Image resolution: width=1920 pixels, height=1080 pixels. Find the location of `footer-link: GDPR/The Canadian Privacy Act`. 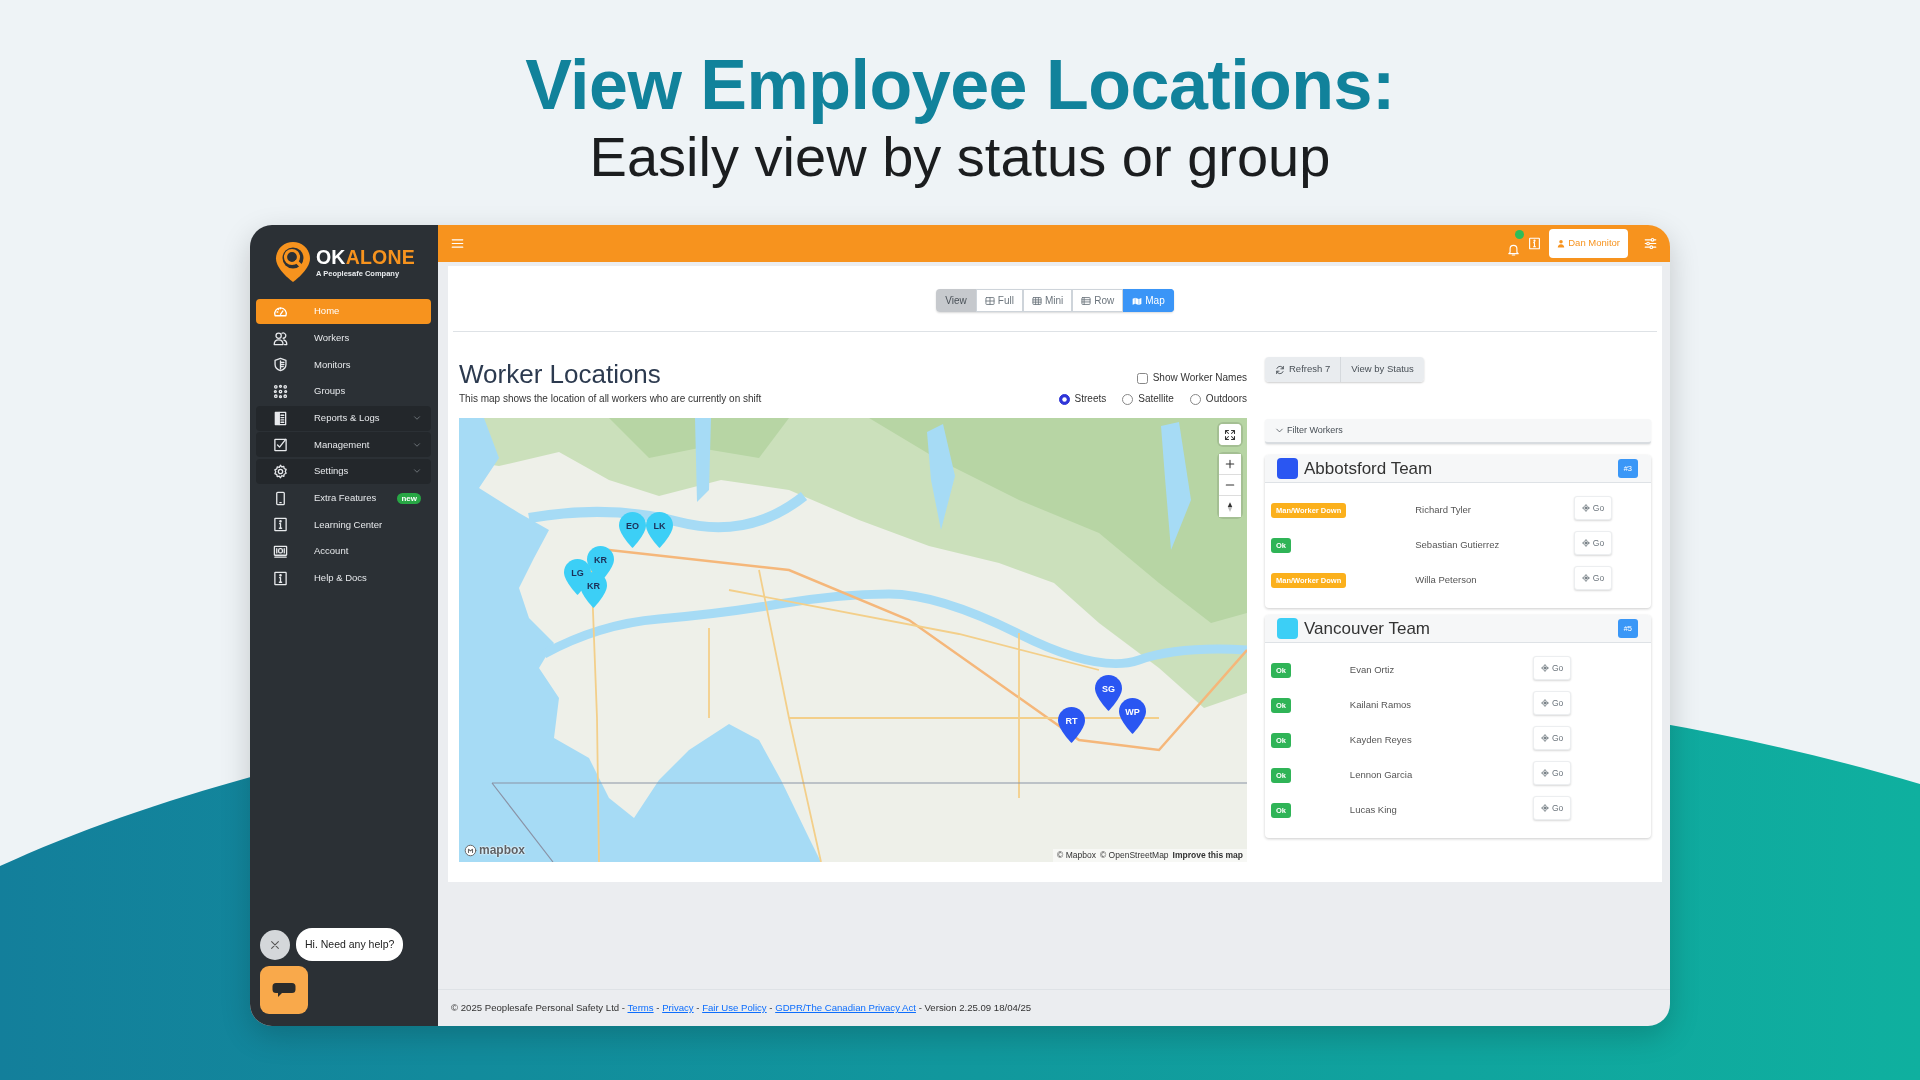

footer-link: GDPR/The Canadian Privacy Act is located at coordinates (845, 1007).